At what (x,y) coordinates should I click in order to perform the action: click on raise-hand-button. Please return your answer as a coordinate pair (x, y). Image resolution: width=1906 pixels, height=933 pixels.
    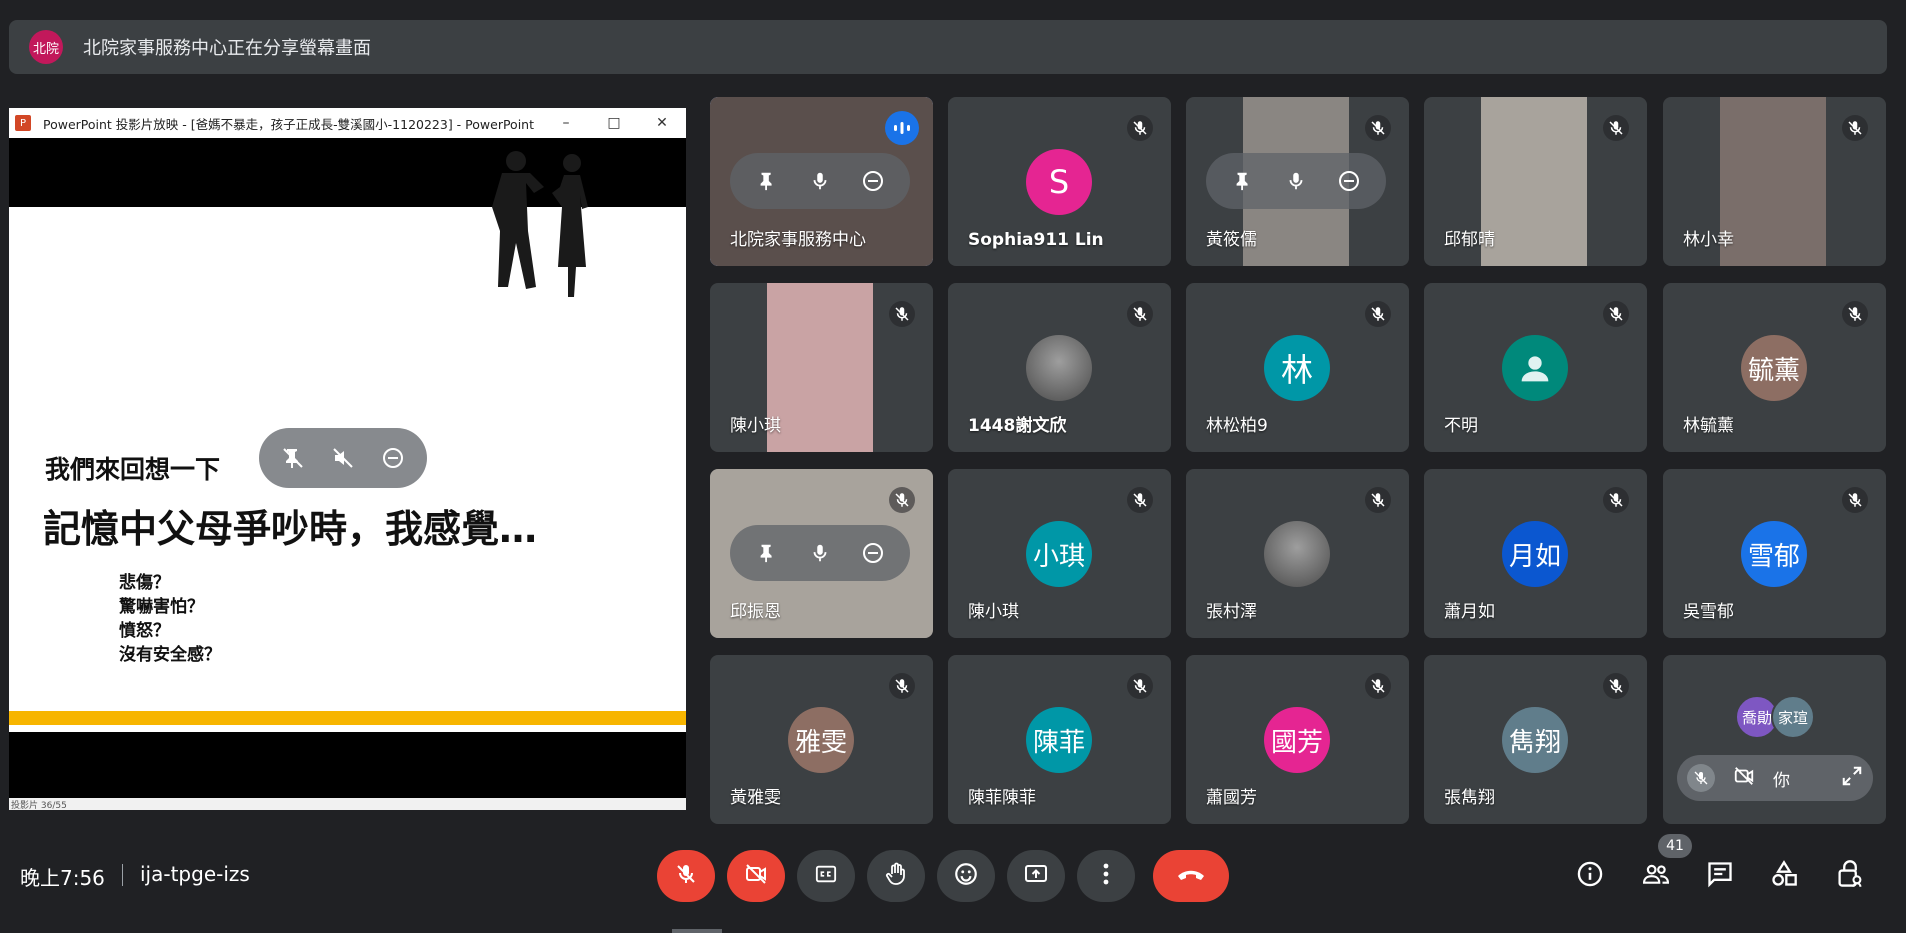
    Looking at the image, I should click on (896, 876).